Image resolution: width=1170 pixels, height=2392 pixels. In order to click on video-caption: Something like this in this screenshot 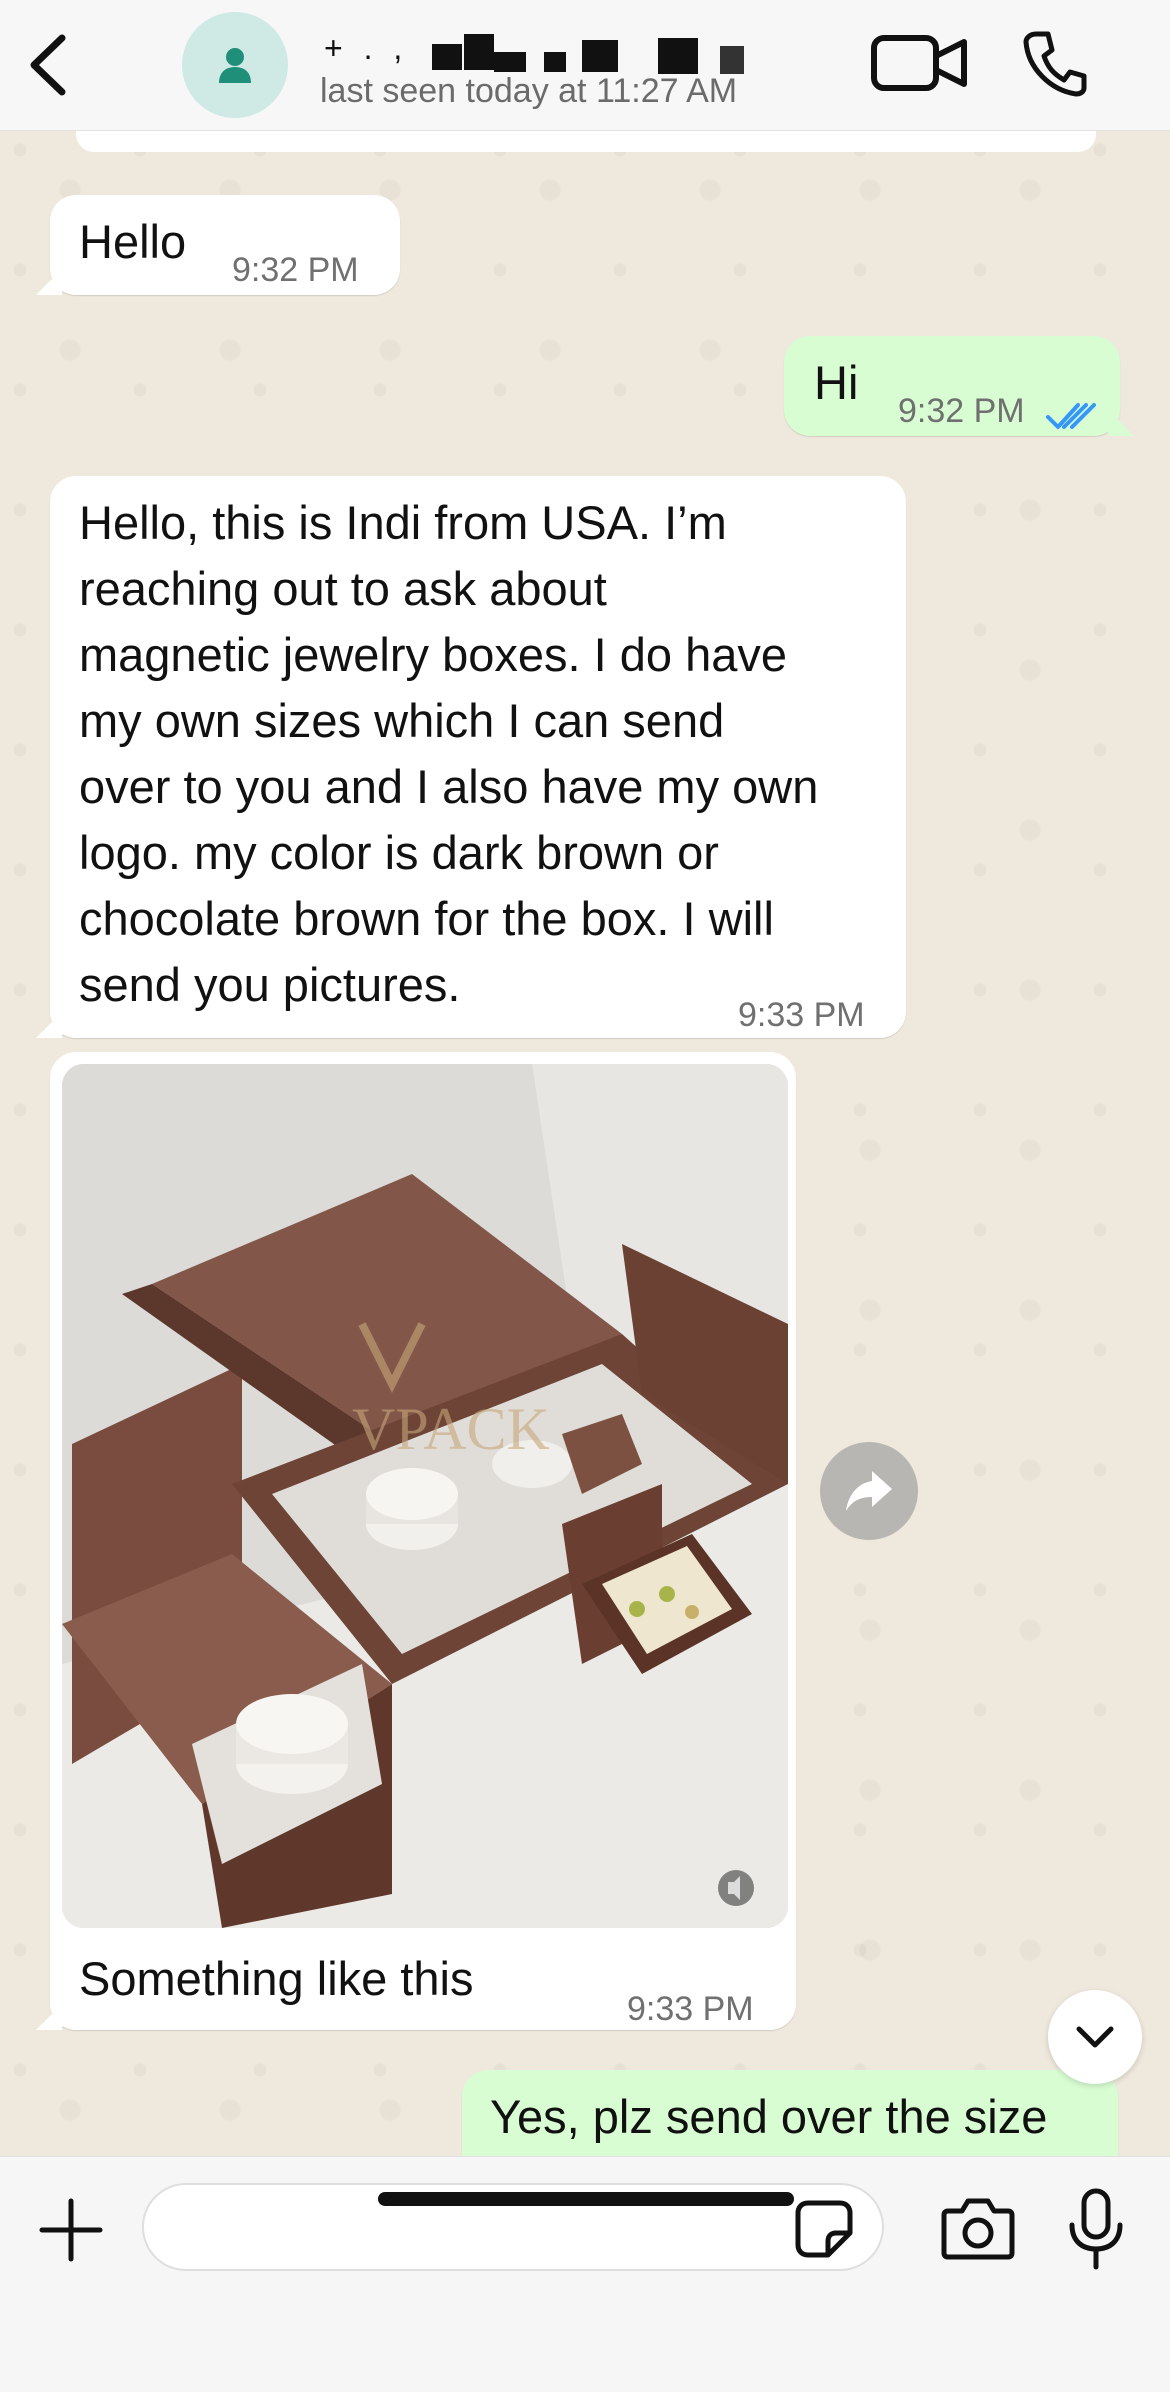, I will do `click(276, 1978)`.